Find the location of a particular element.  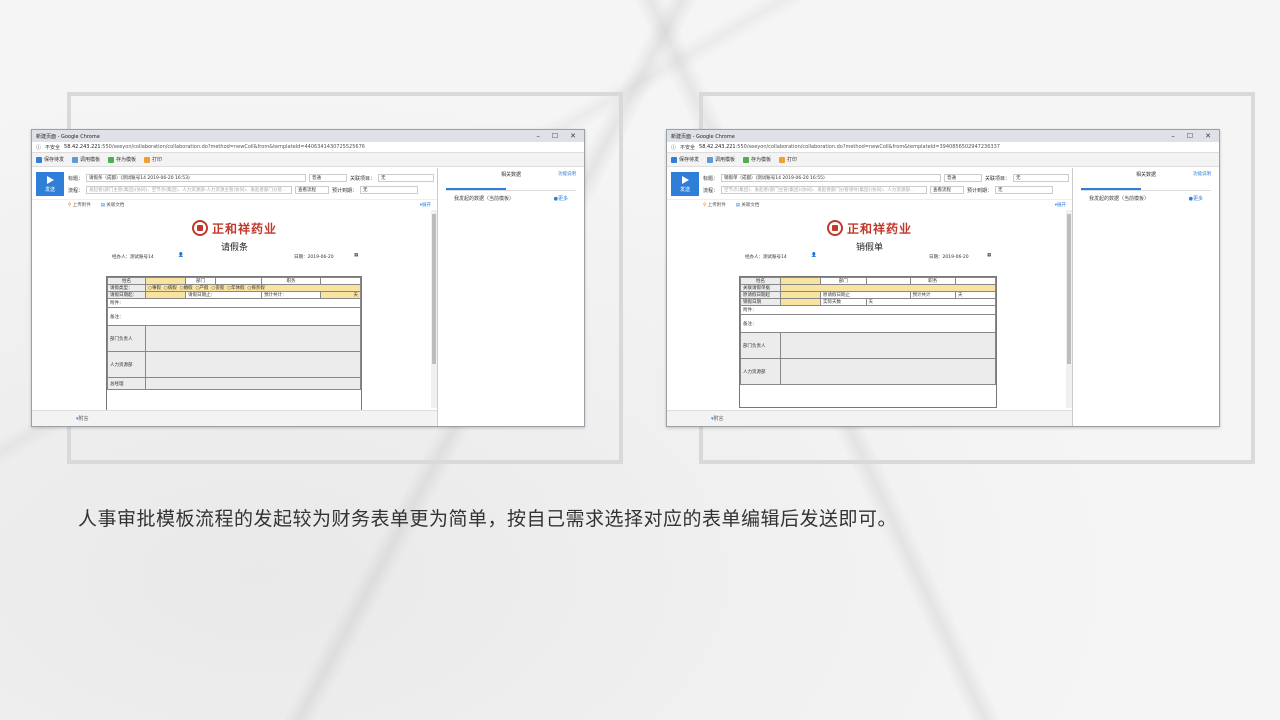

related-data-title: 相关数据 is located at coordinates (1145, 174).